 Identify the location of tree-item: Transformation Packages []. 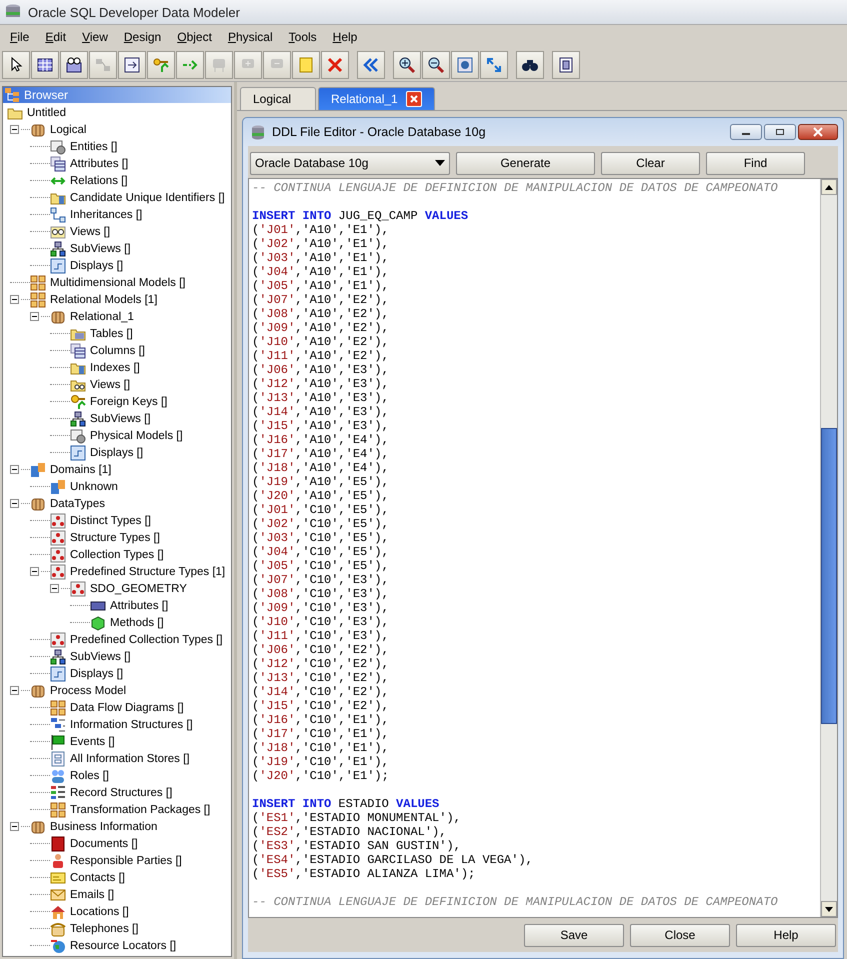
(140, 810).